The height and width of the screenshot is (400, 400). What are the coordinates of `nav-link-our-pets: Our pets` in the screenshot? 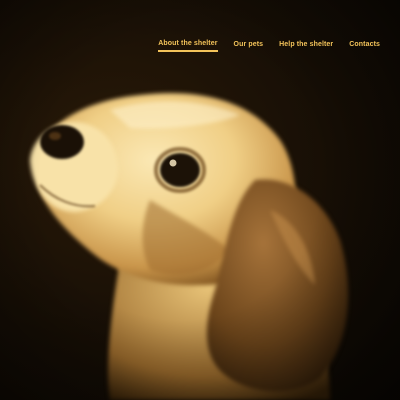 It's located at (249, 46).